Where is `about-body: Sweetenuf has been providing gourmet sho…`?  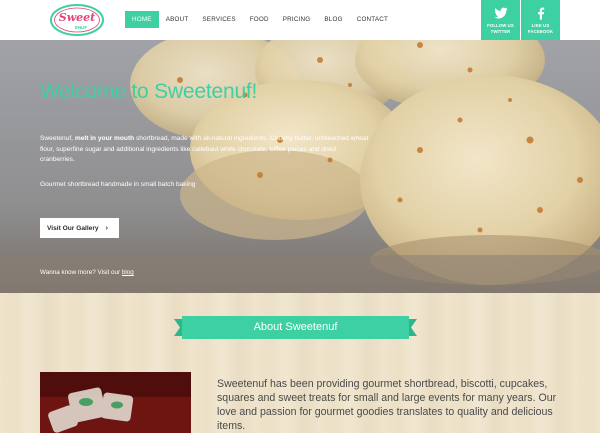 about-body: Sweetenuf has been providing gourmet sho… is located at coordinates (387, 405).